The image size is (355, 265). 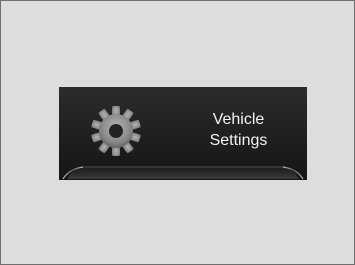 I want to click on vehicle-settings-label: Vehicle Settings, so click(x=238, y=130).